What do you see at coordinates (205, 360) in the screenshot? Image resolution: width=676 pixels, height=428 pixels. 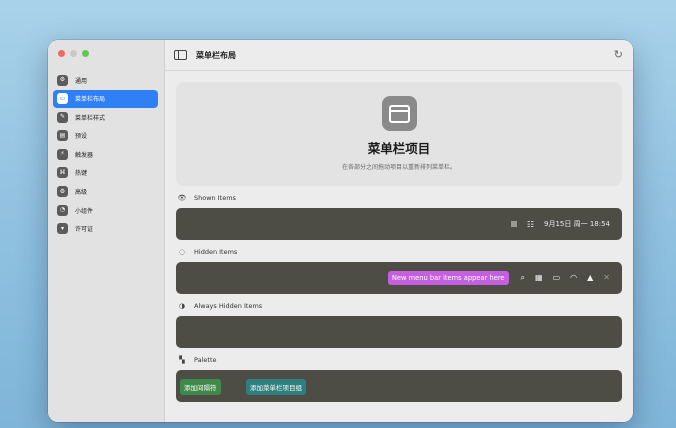 I see `section-title: Palette` at bounding box center [205, 360].